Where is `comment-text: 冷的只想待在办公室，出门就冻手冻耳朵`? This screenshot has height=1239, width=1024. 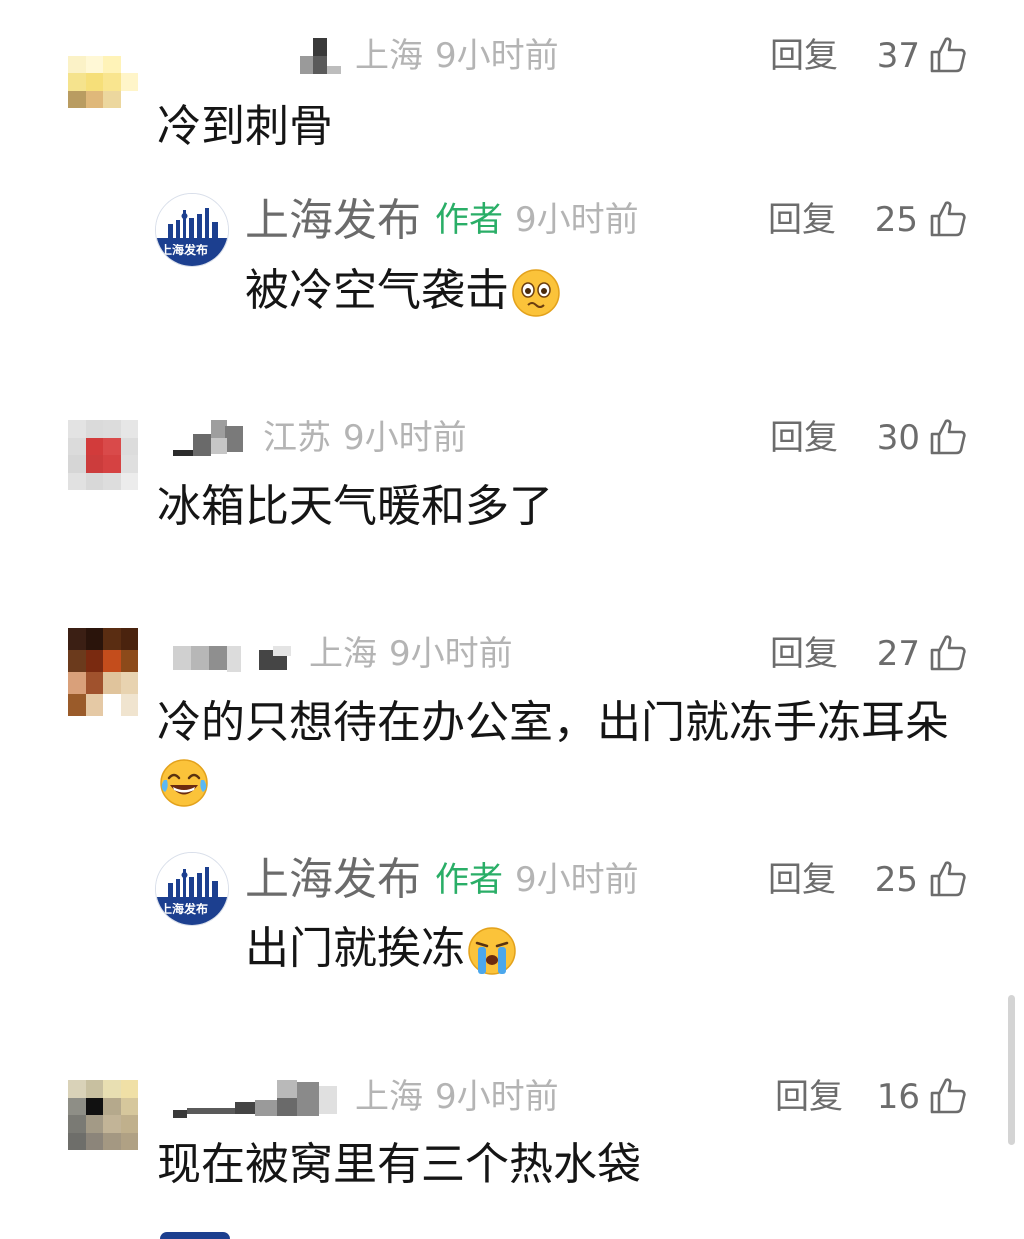 comment-text: 冷的只想待在办公室，出门就冻手冻耳朵 is located at coordinates (567, 752).